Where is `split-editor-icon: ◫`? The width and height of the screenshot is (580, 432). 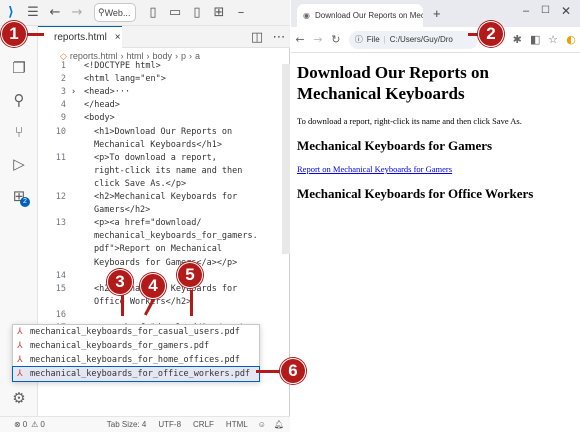 split-editor-icon: ◫ is located at coordinates (257, 37).